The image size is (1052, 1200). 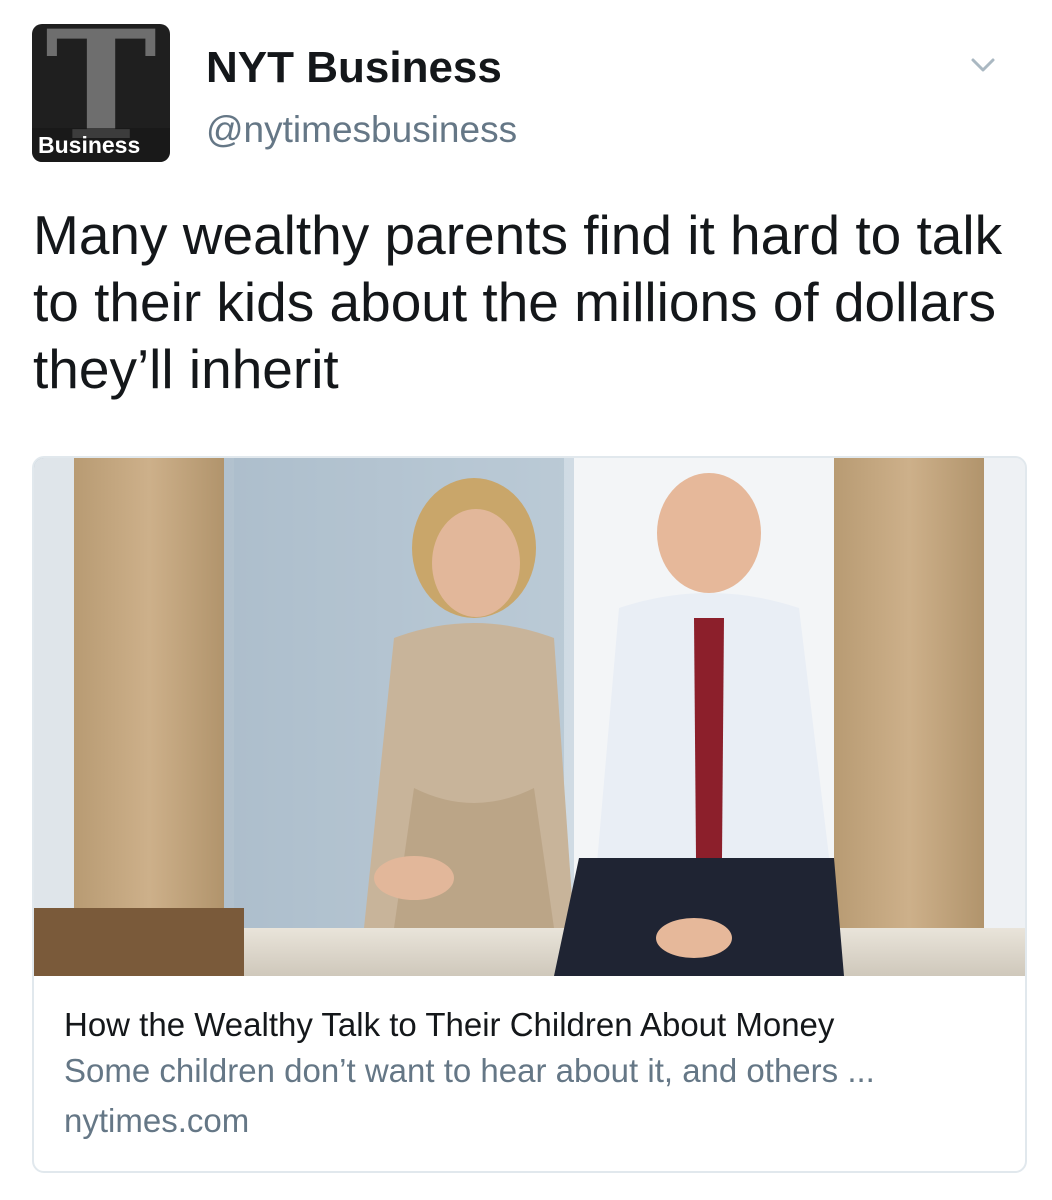 I want to click on display-name: NYT Business, so click(x=354, y=68).